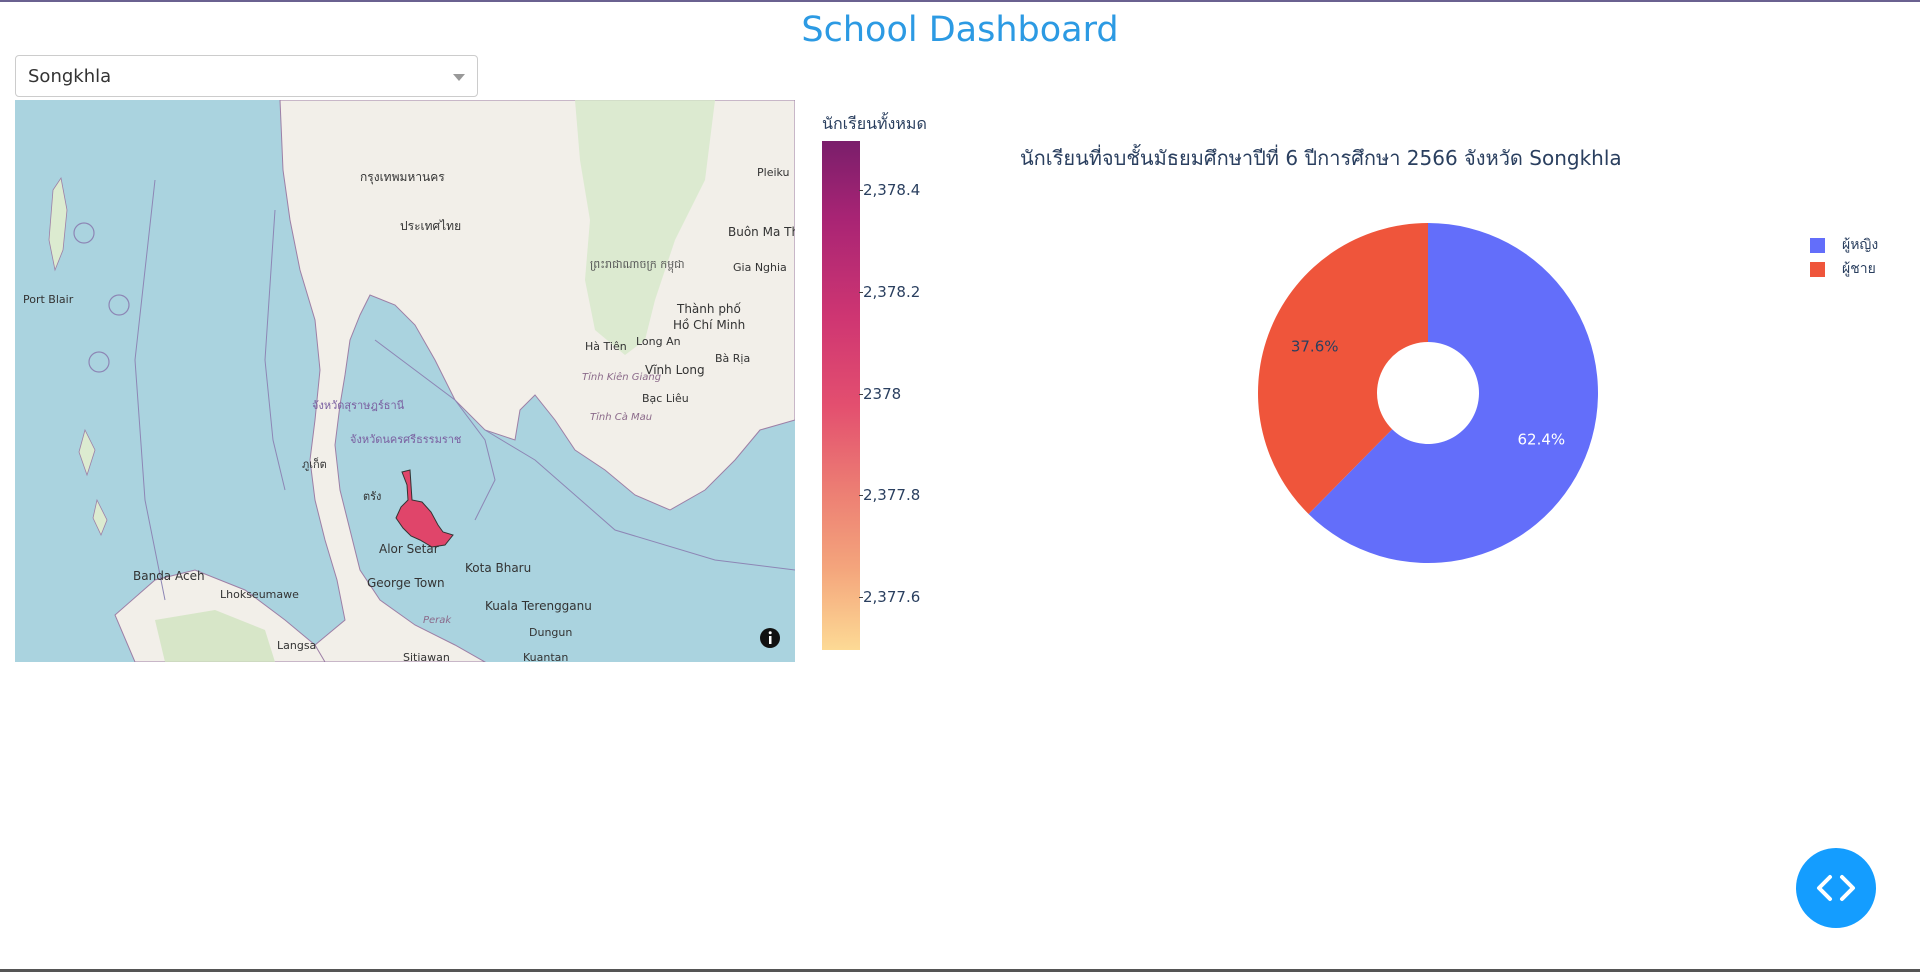 The image size is (1920, 972). What do you see at coordinates (889, 292) in the screenshot?
I see `colorbar-tick: 2,378.2` at bounding box center [889, 292].